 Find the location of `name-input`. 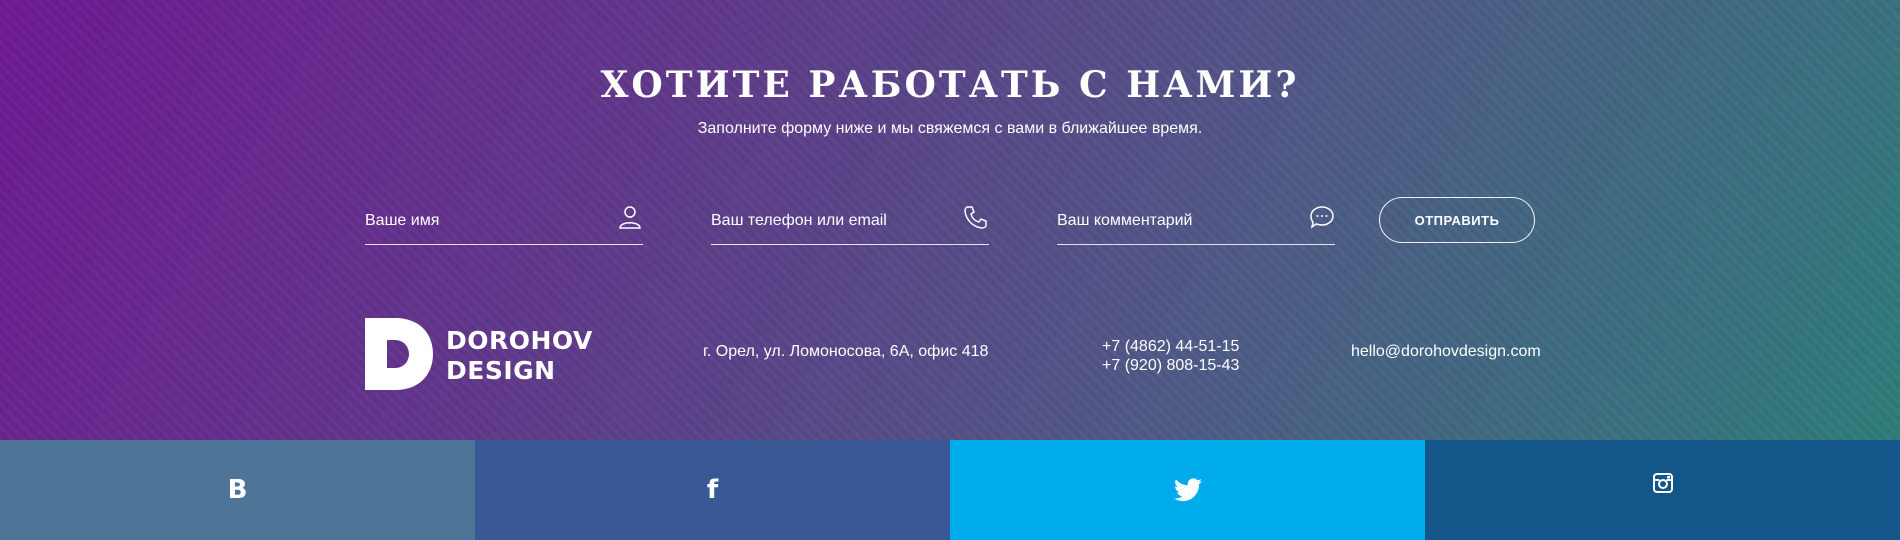

name-input is located at coordinates (480, 221).